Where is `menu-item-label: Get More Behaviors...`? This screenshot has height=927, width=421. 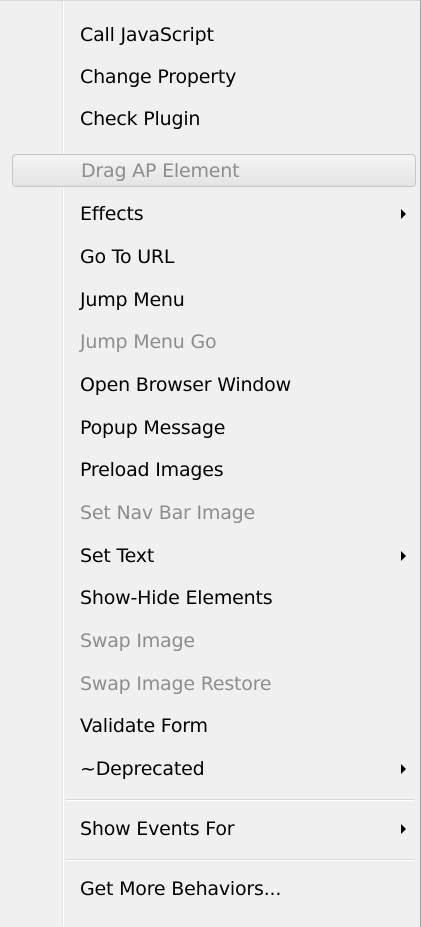
menu-item-label: Get More Behaviors... is located at coordinates (181, 888).